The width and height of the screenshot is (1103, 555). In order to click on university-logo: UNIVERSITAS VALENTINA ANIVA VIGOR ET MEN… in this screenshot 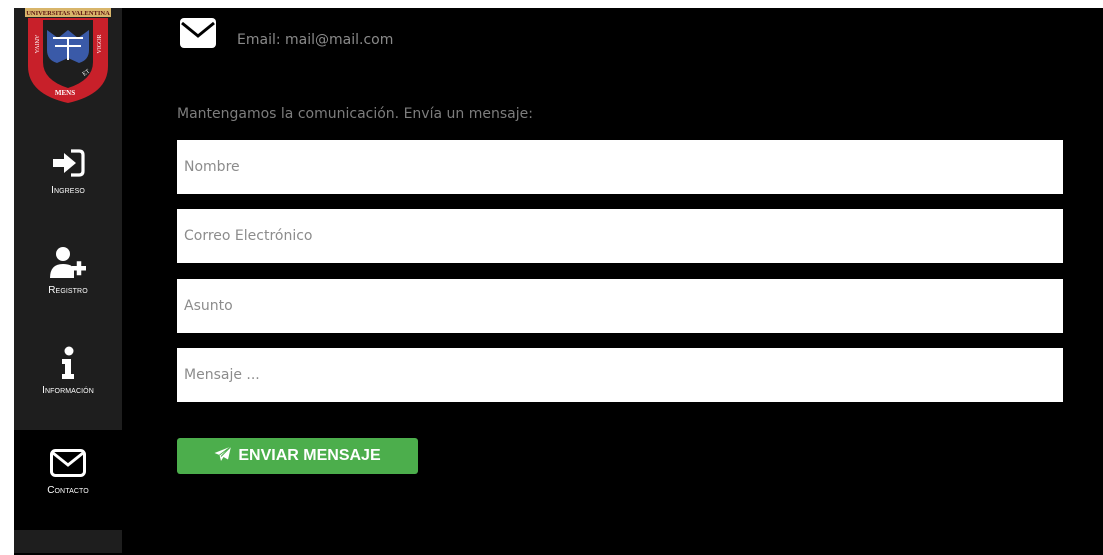, I will do `click(68, 56)`.